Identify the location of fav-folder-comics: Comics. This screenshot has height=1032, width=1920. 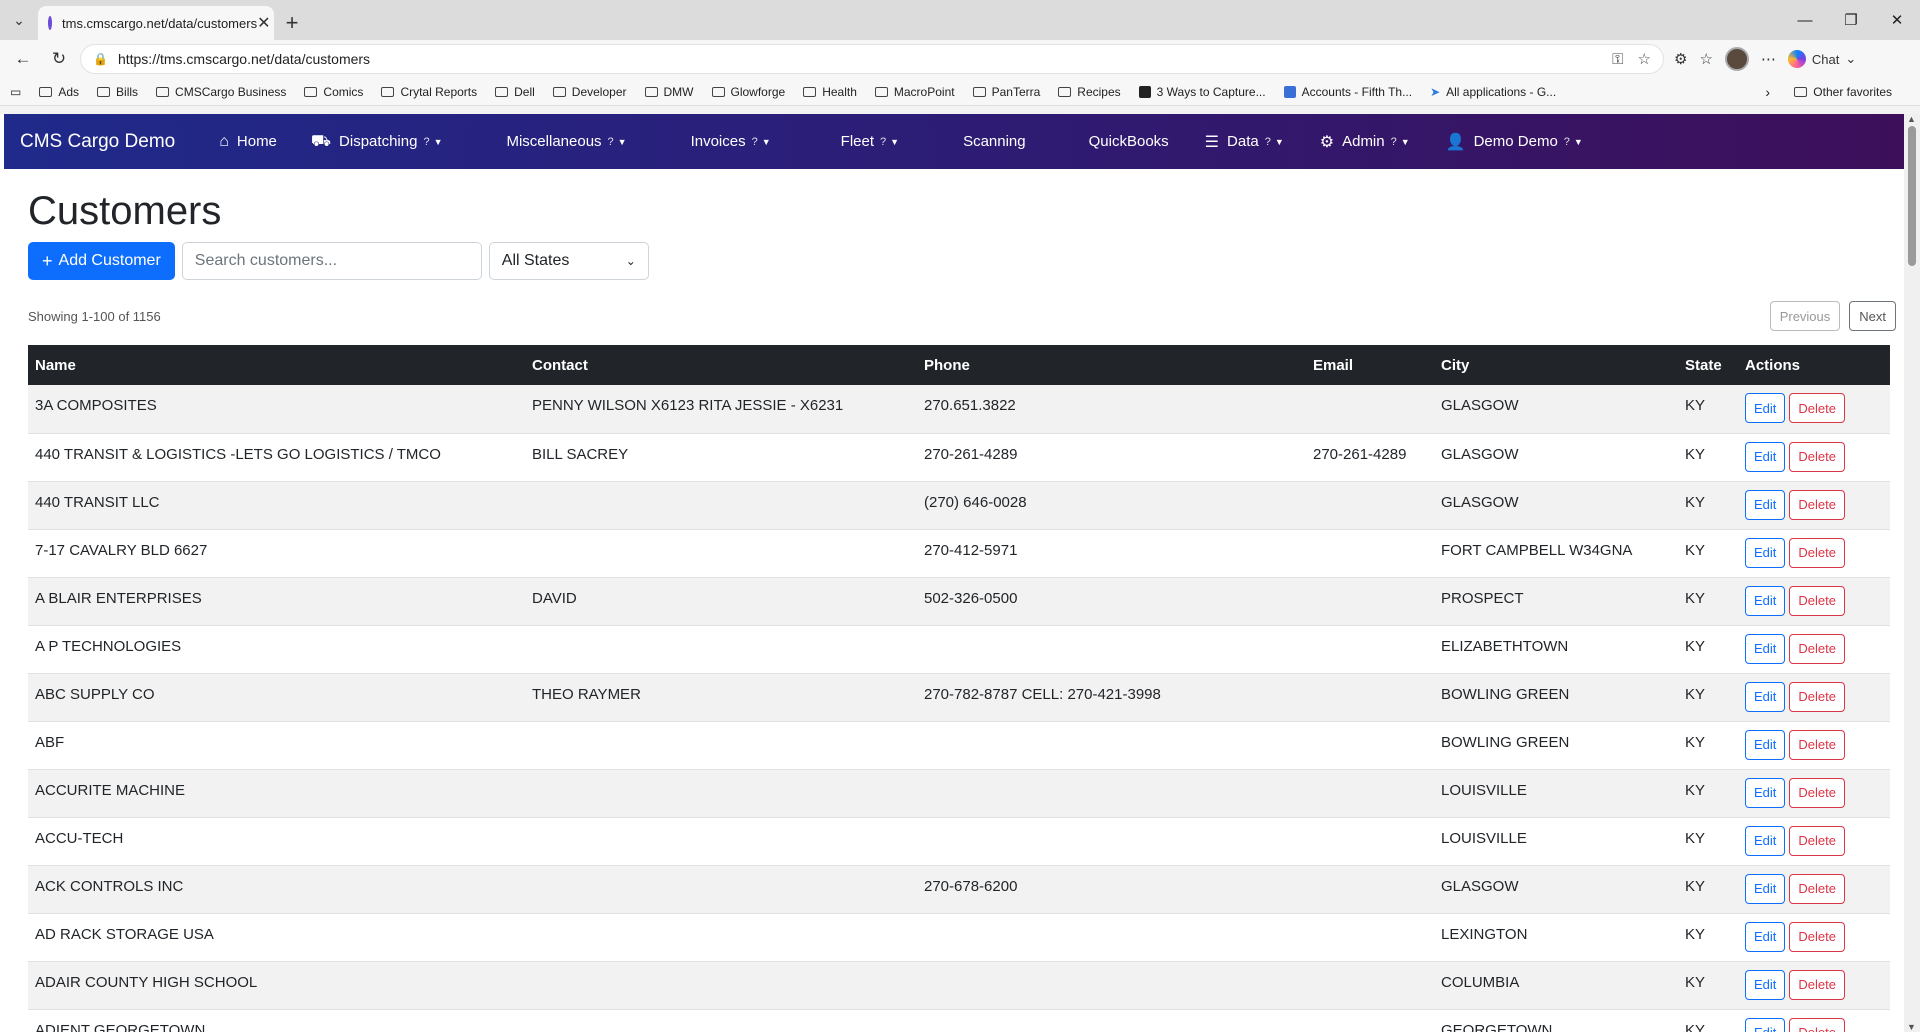
(333, 92).